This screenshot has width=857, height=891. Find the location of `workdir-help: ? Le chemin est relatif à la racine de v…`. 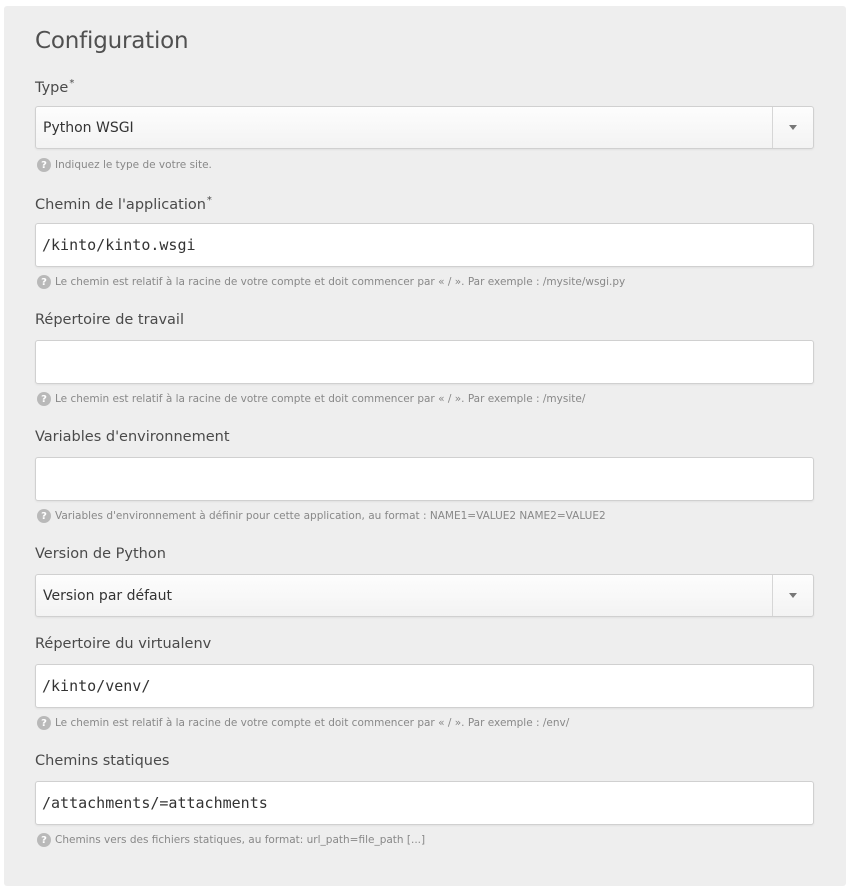

workdir-help: ? Le chemin est relatif à la racine de v… is located at coordinates (311, 399).